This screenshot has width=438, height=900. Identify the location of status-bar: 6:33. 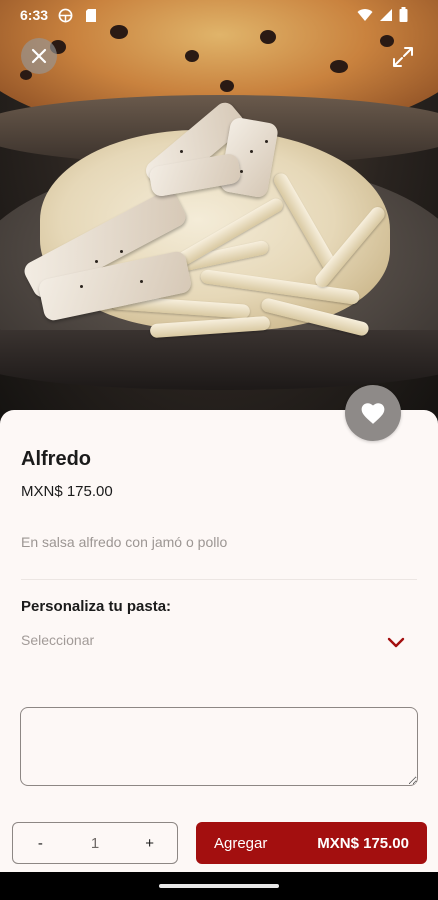
(219, 15).